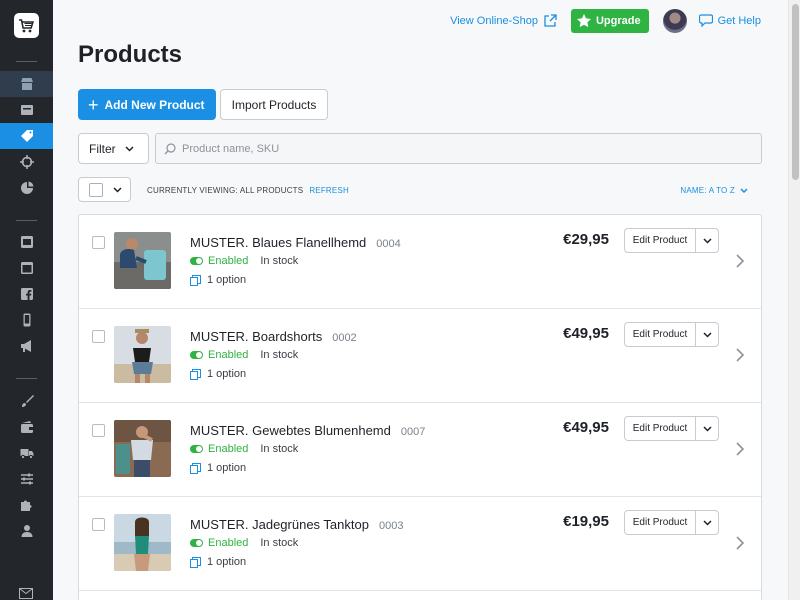 This screenshot has height=600, width=800. Describe the element at coordinates (674, 20) in the screenshot. I see `avatar` at that location.